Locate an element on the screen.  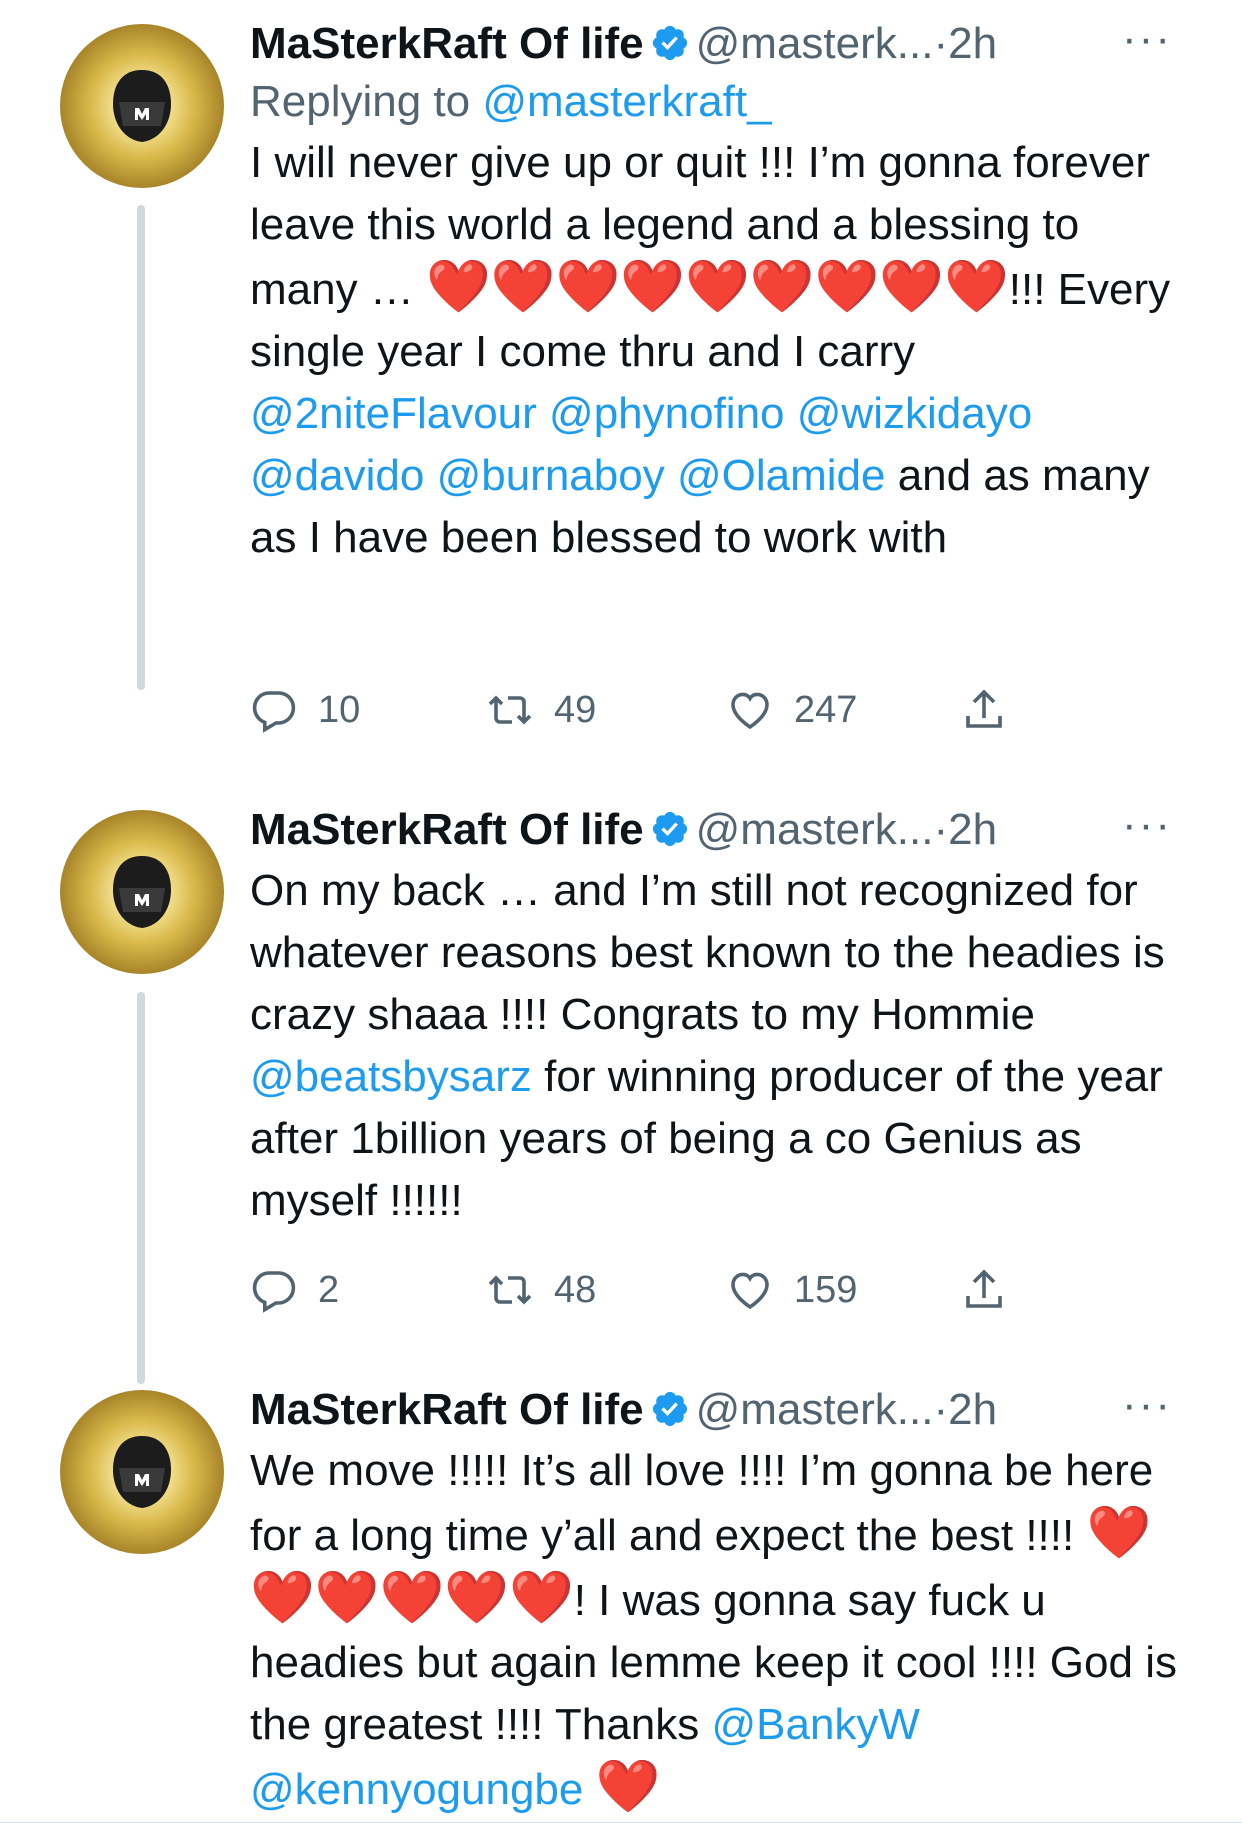
reply-count: 2 is located at coordinates (329, 1289).